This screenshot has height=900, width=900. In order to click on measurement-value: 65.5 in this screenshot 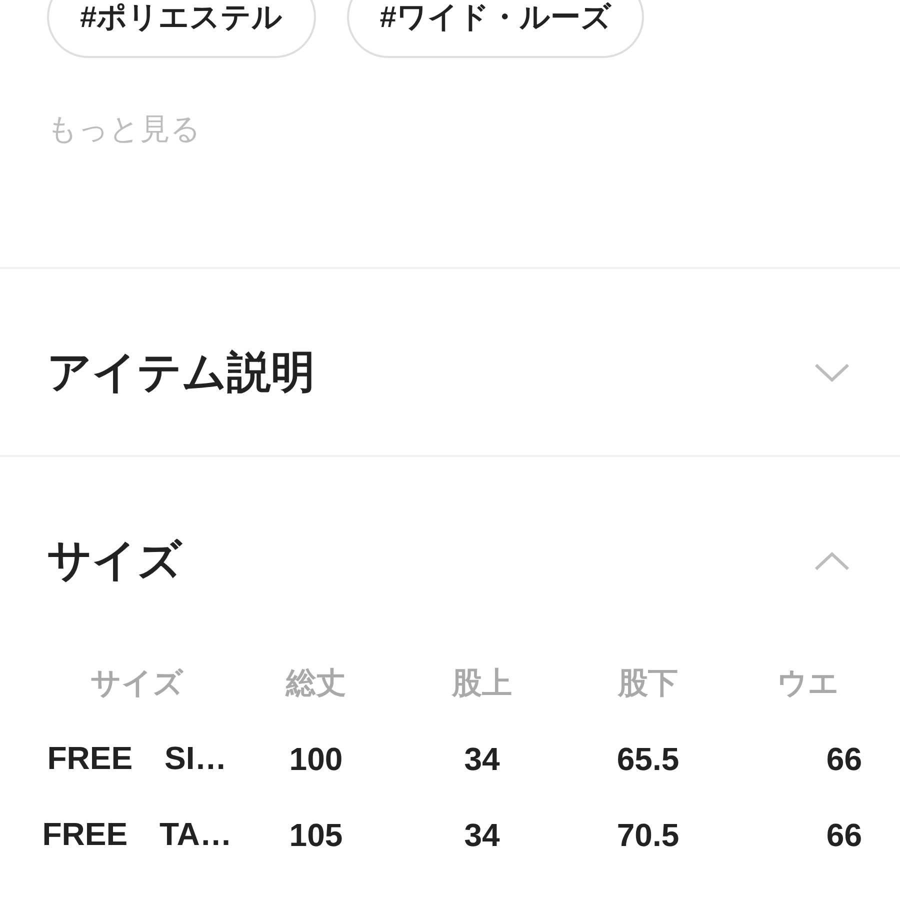, I will do `click(648, 759)`.